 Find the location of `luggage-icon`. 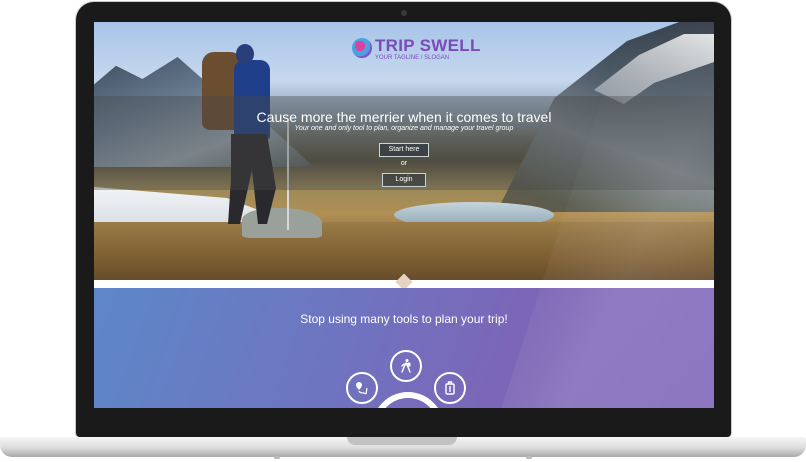

luggage-icon is located at coordinates (450, 388).